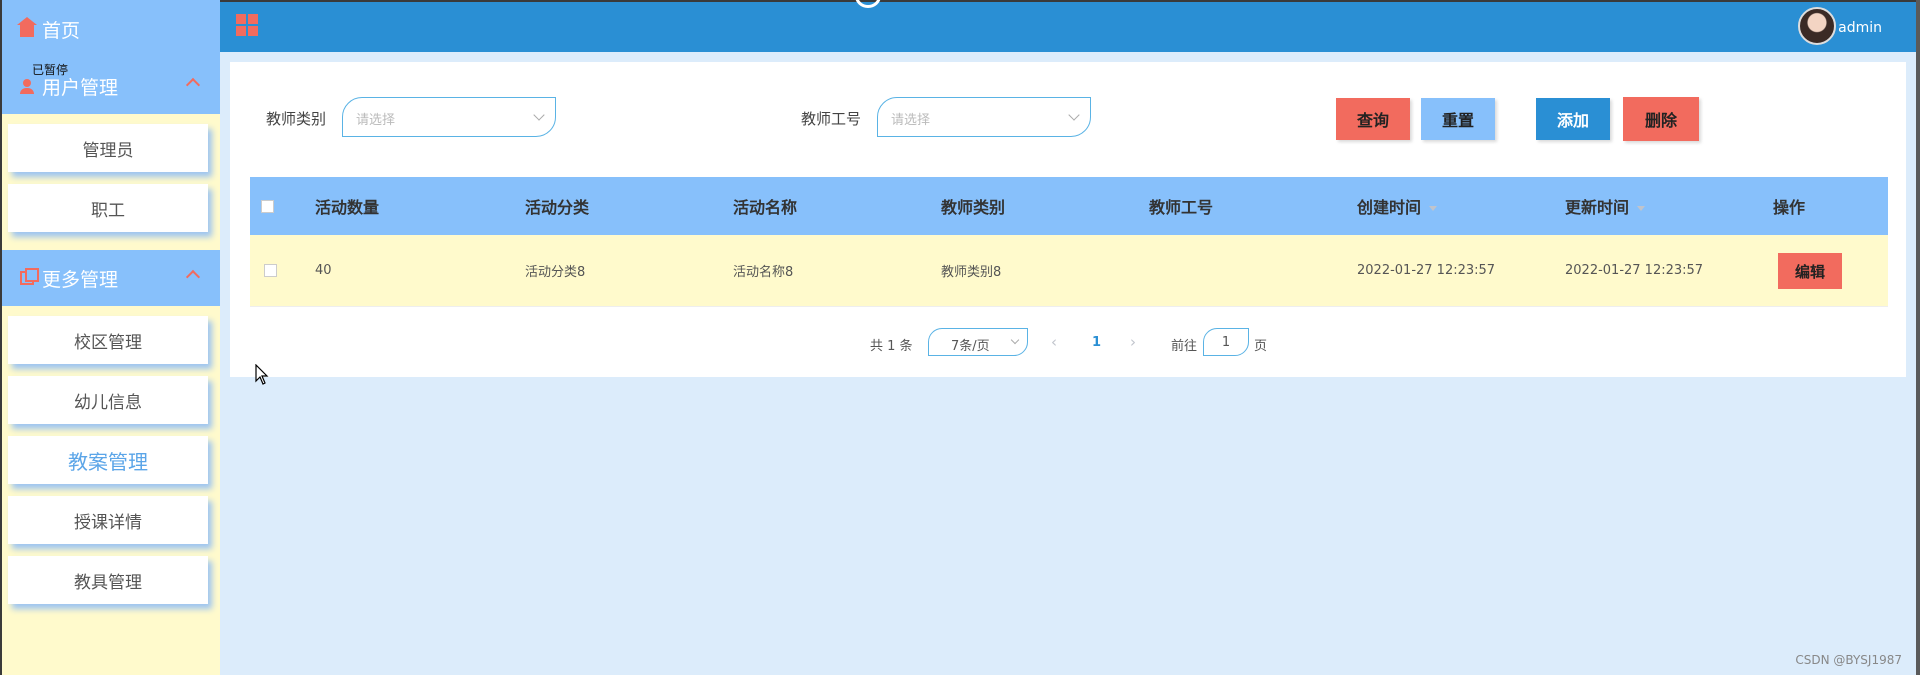  Describe the element at coordinates (557, 207) in the screenshot. I see `column-header: 活动分类` at that location.